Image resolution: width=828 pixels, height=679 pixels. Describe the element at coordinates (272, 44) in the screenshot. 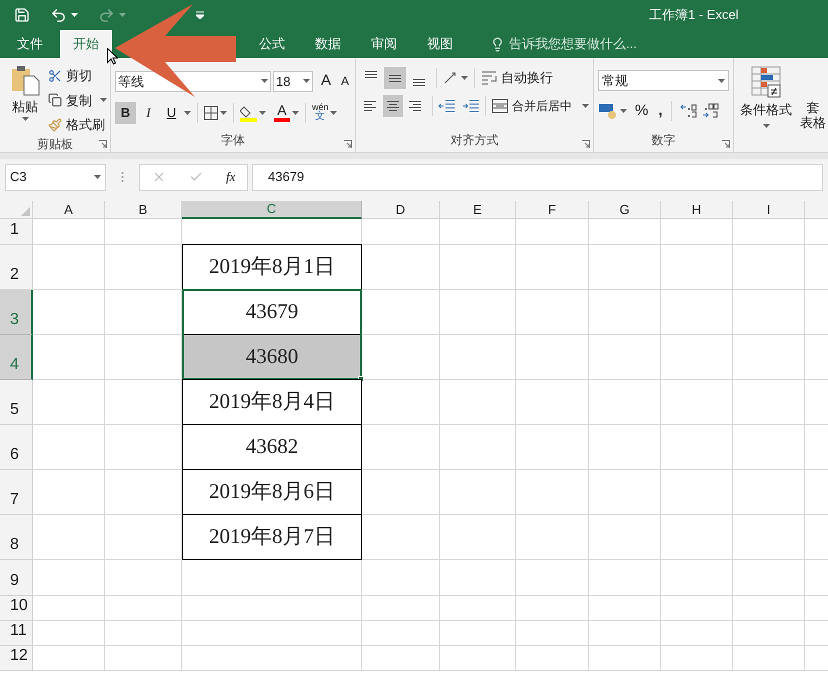

I see `ribbon-tab: 公式` at that location.